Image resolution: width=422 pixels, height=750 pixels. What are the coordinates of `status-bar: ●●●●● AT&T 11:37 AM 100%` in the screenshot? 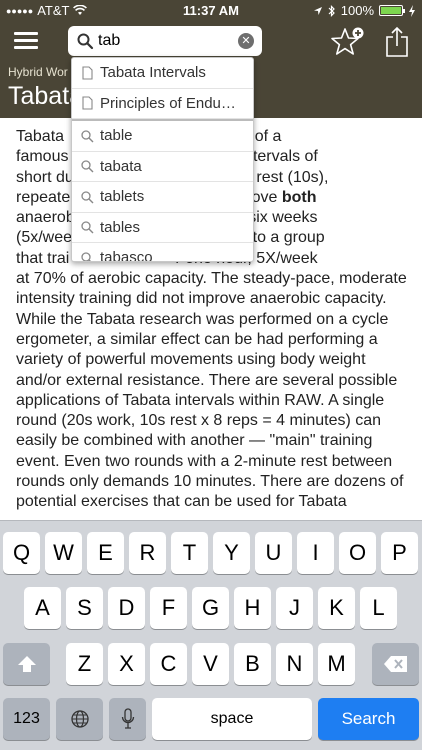 It's located at (211, 11).